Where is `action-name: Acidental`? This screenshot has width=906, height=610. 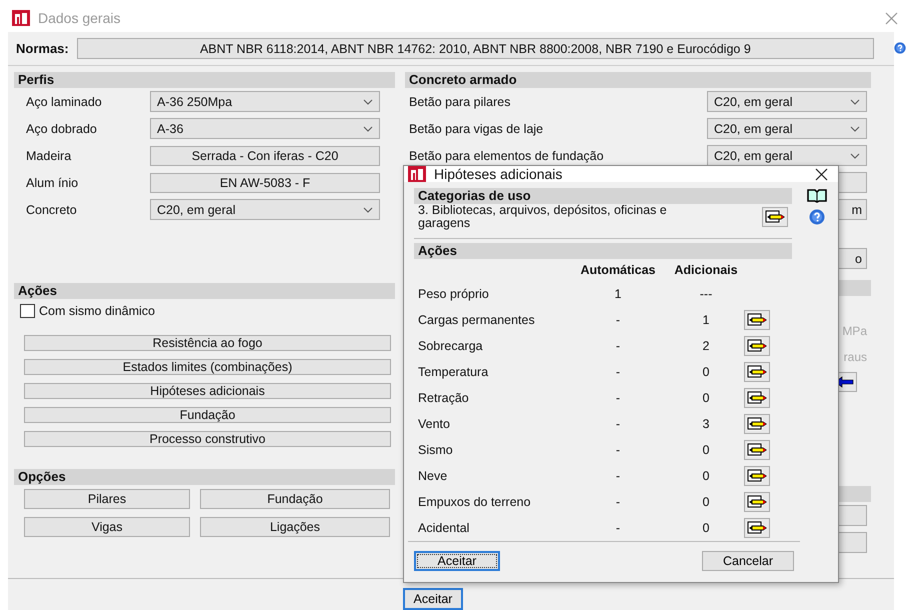
action-name: Acidental is located at coordinates (444, 528).